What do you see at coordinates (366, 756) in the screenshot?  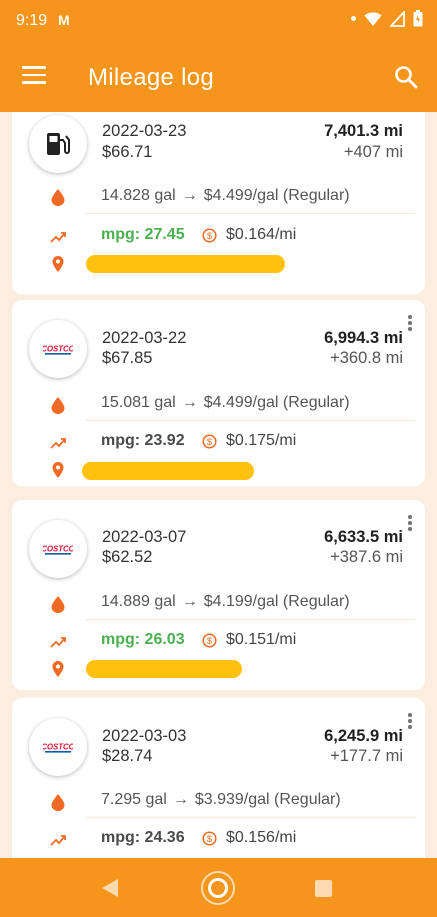 I see `entry-distance: +177.7 mi` at bounding box center [366, 756].